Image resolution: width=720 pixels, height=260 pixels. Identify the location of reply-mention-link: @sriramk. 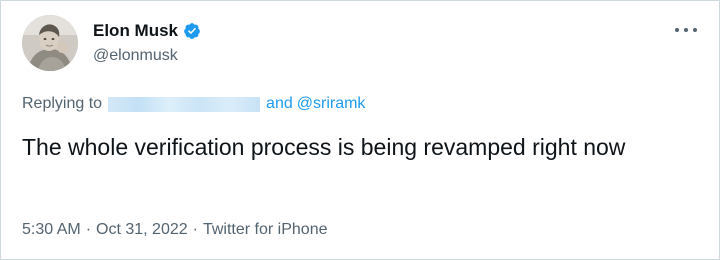
(331, 104).